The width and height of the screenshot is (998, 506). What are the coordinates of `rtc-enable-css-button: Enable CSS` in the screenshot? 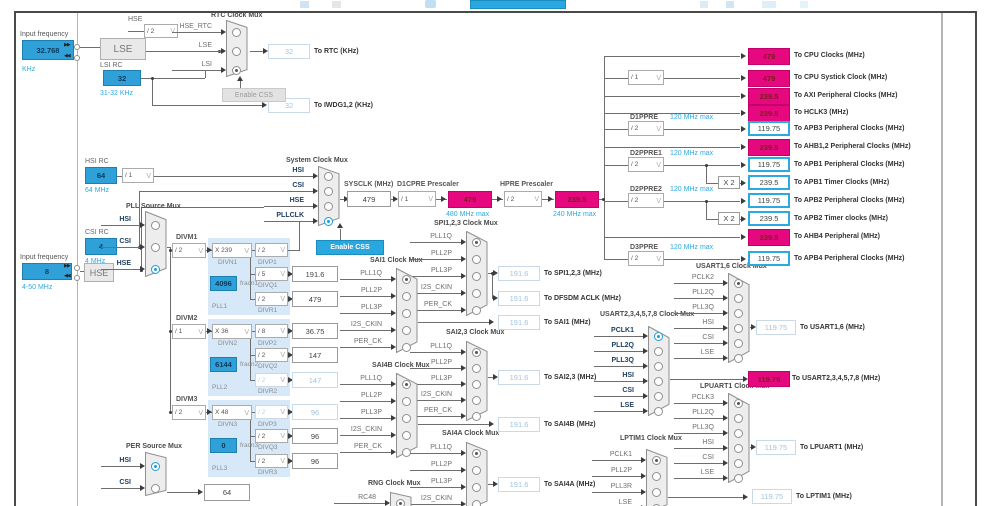 It's located at (254, 95).